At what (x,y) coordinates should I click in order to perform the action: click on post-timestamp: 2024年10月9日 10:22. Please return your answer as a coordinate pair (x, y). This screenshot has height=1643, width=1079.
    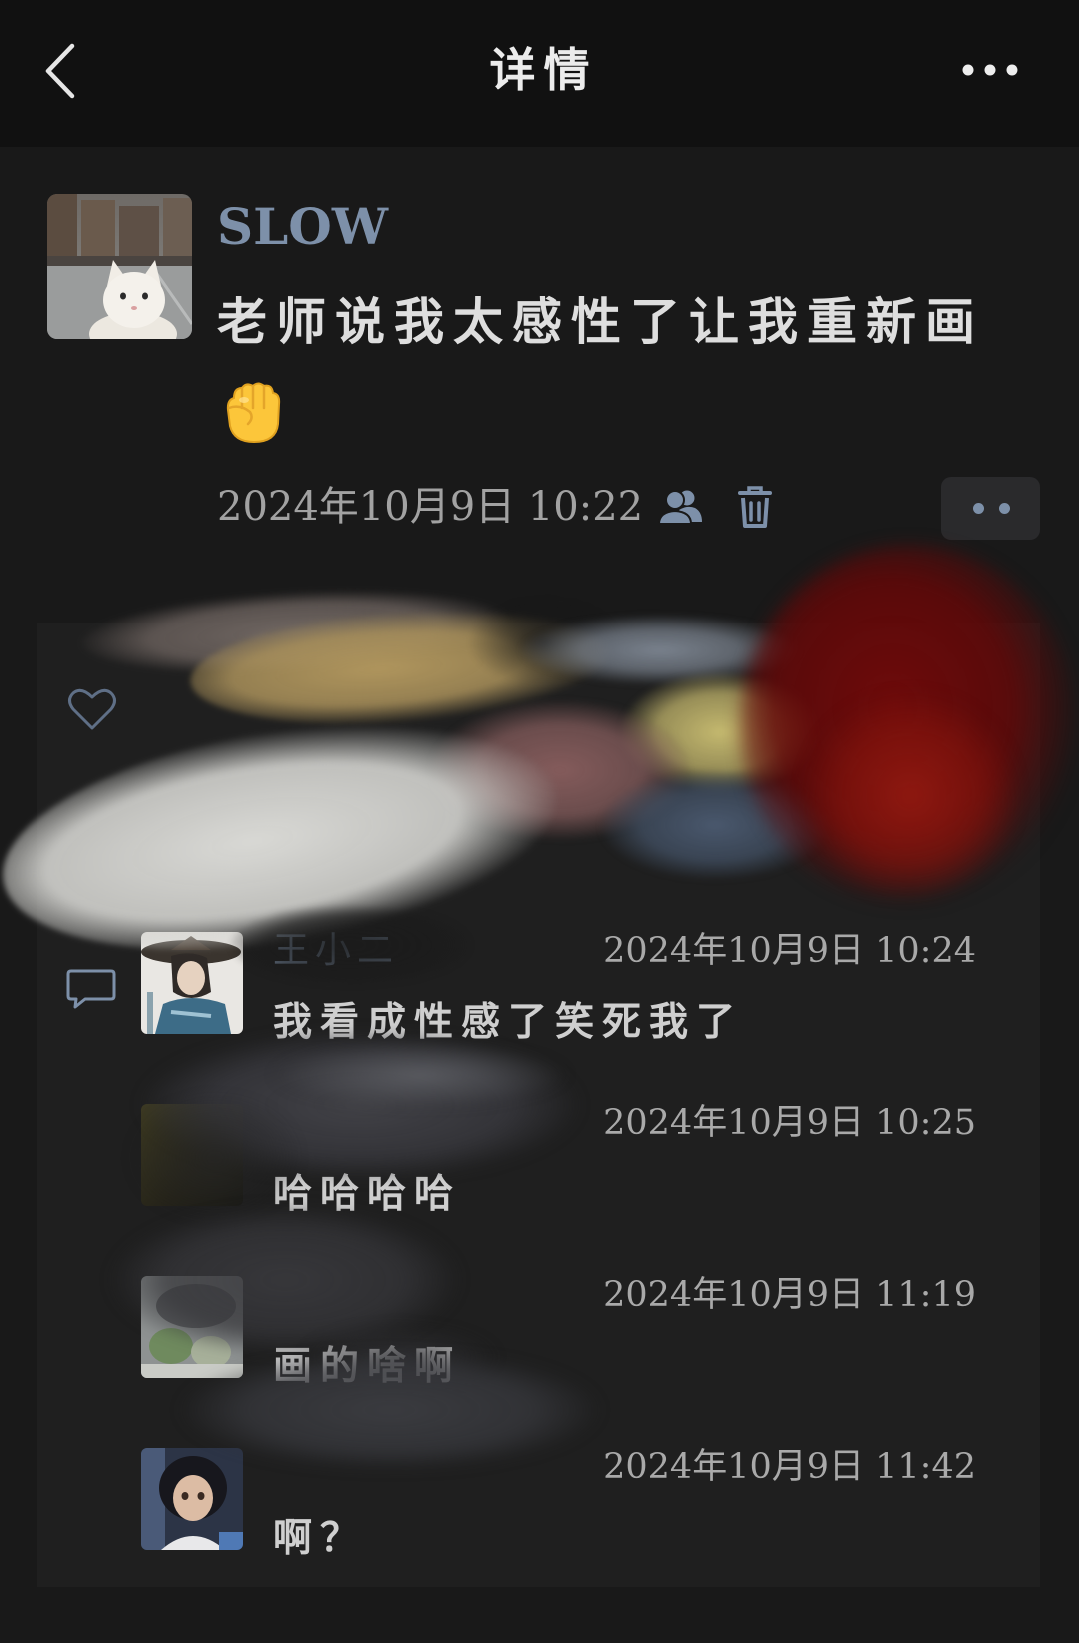
    Looking at the image, I should click on (430, 507).